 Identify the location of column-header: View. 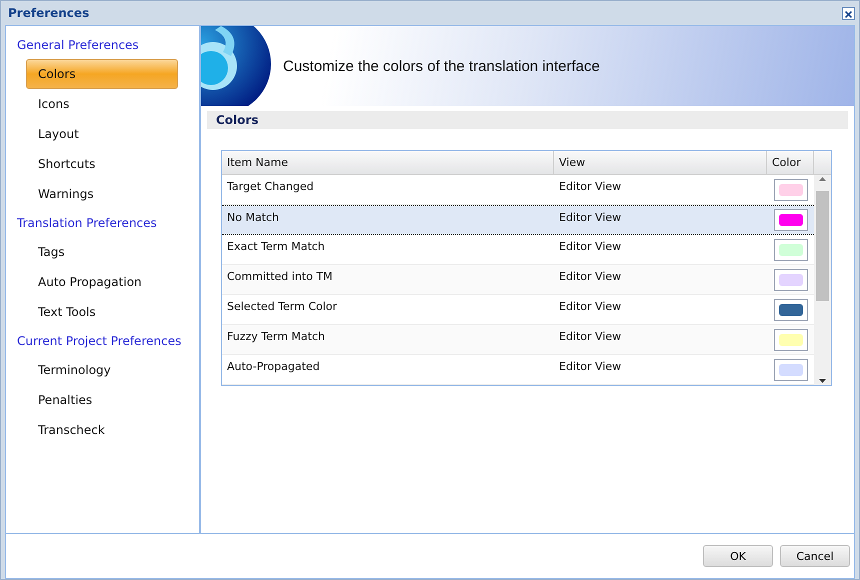
(660, 162).